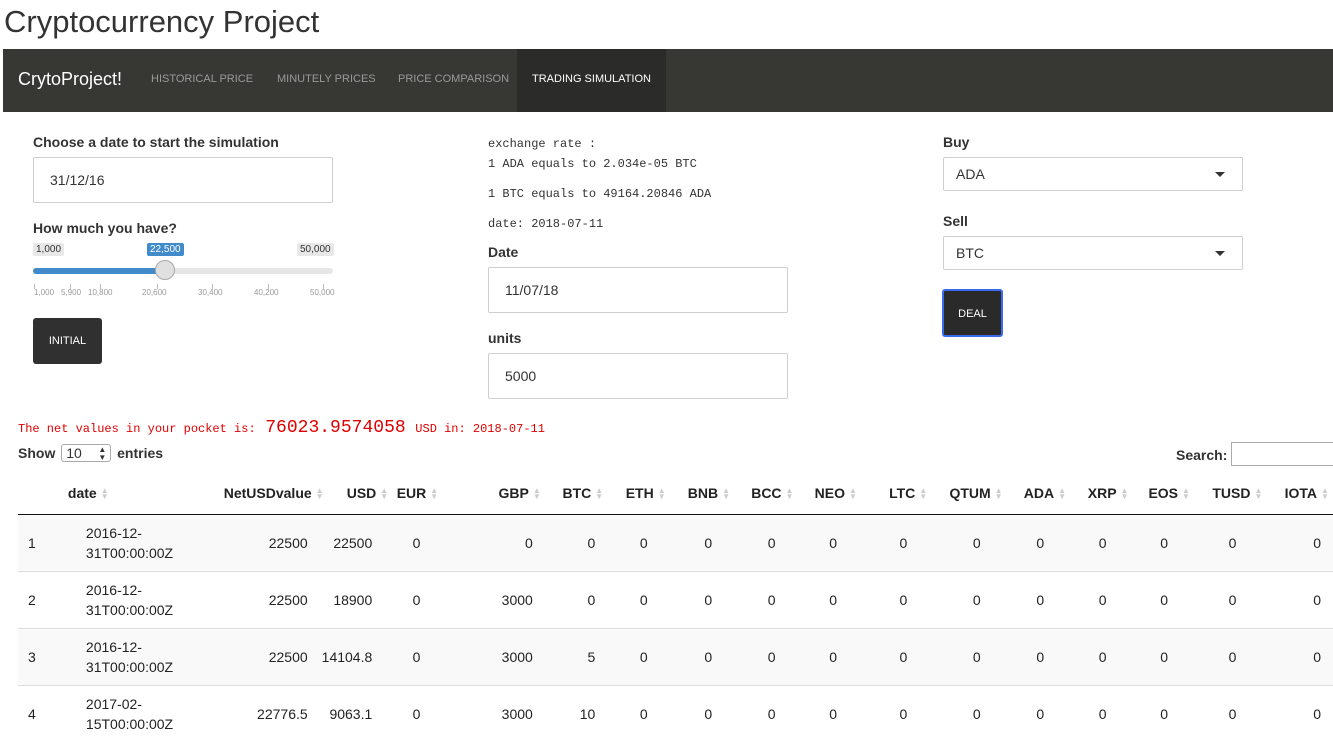  I want to click on table-cell-usd: 9063.1, so click(354, 713).